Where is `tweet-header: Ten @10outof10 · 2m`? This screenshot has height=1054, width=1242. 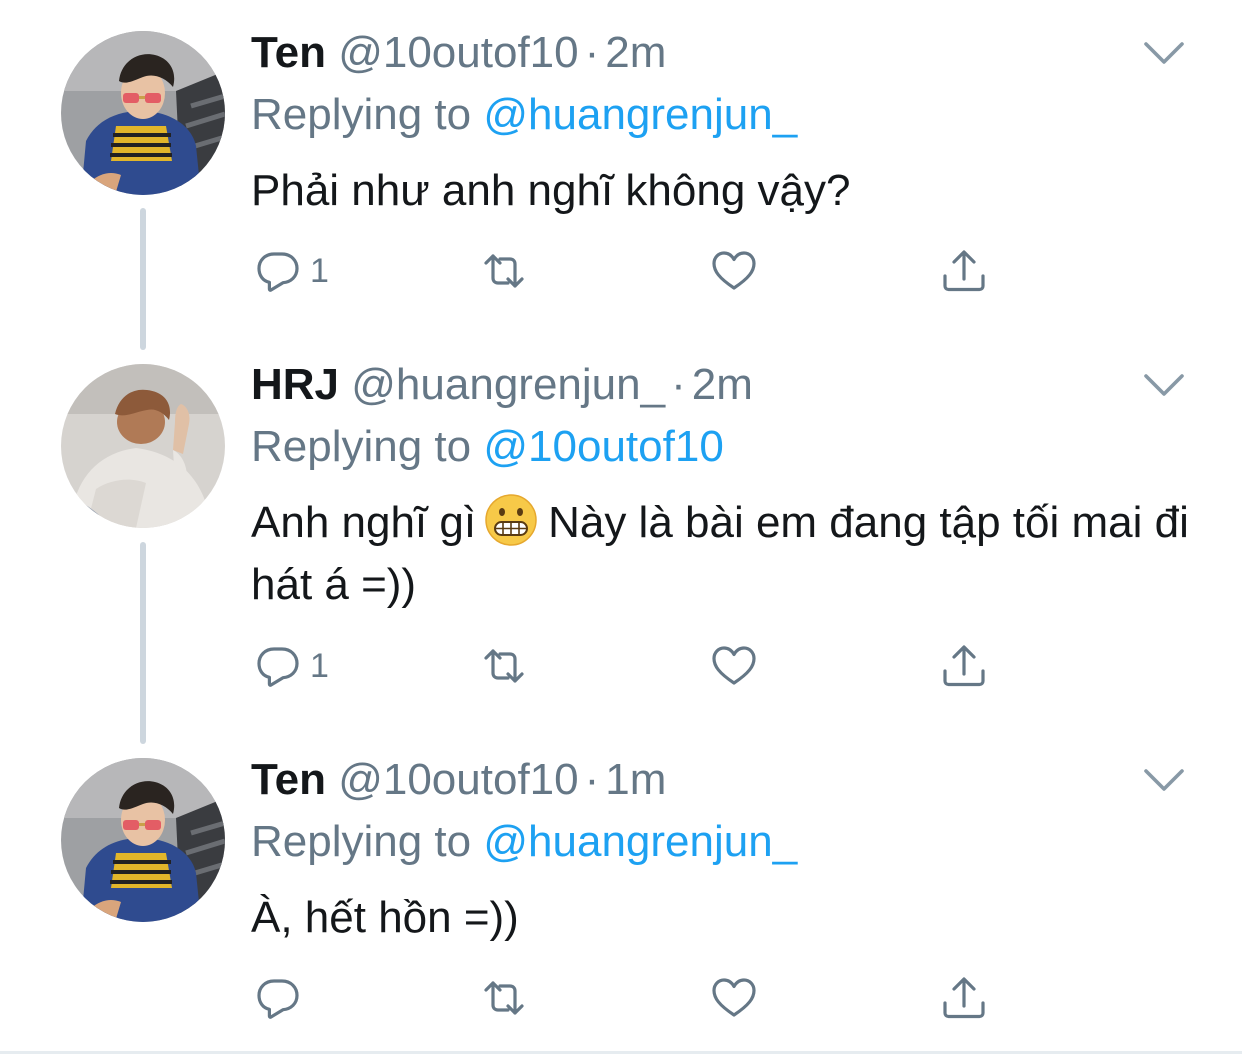 tweet-header: Ten @10outof10 · 2m is located at coordinates (458, 53).